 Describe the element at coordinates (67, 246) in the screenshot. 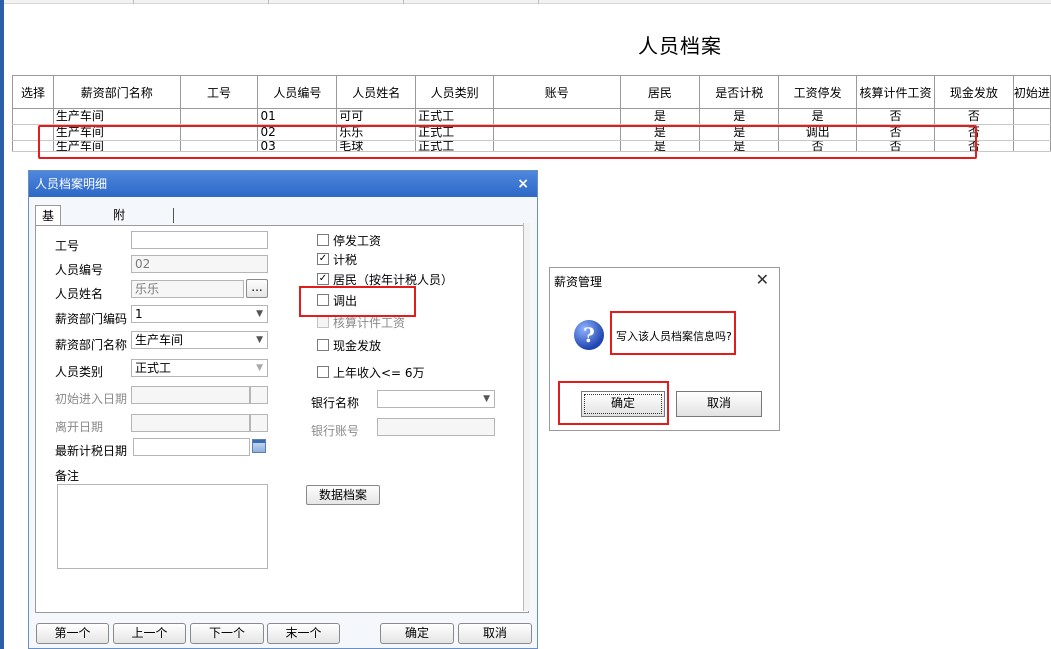

I see `label-gonghao: 工号` at that location.